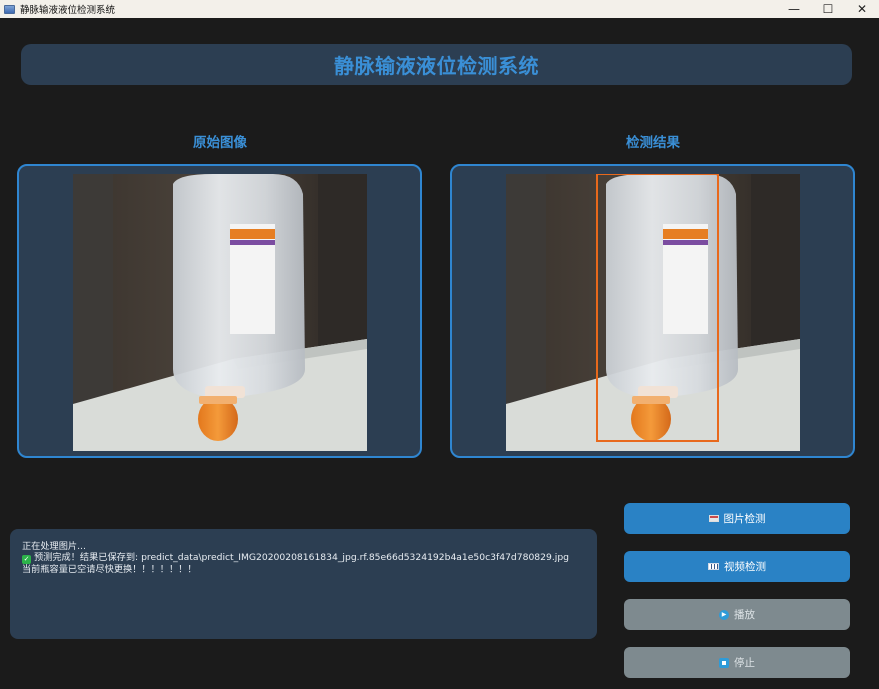 This screenshot has width=879, height=689. What do you see at coordinates (9, 9) in the screenshot?
I see `app-icon` at bounding box center [9, 9].